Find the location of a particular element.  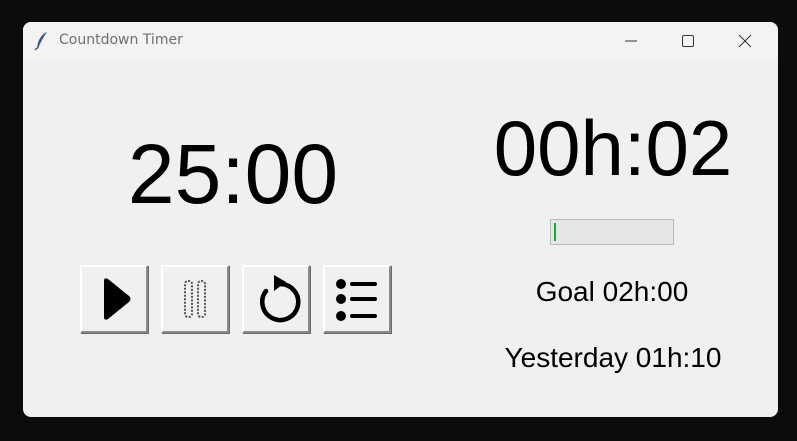

goal-progress-bar is located at coordinates (612, 232).